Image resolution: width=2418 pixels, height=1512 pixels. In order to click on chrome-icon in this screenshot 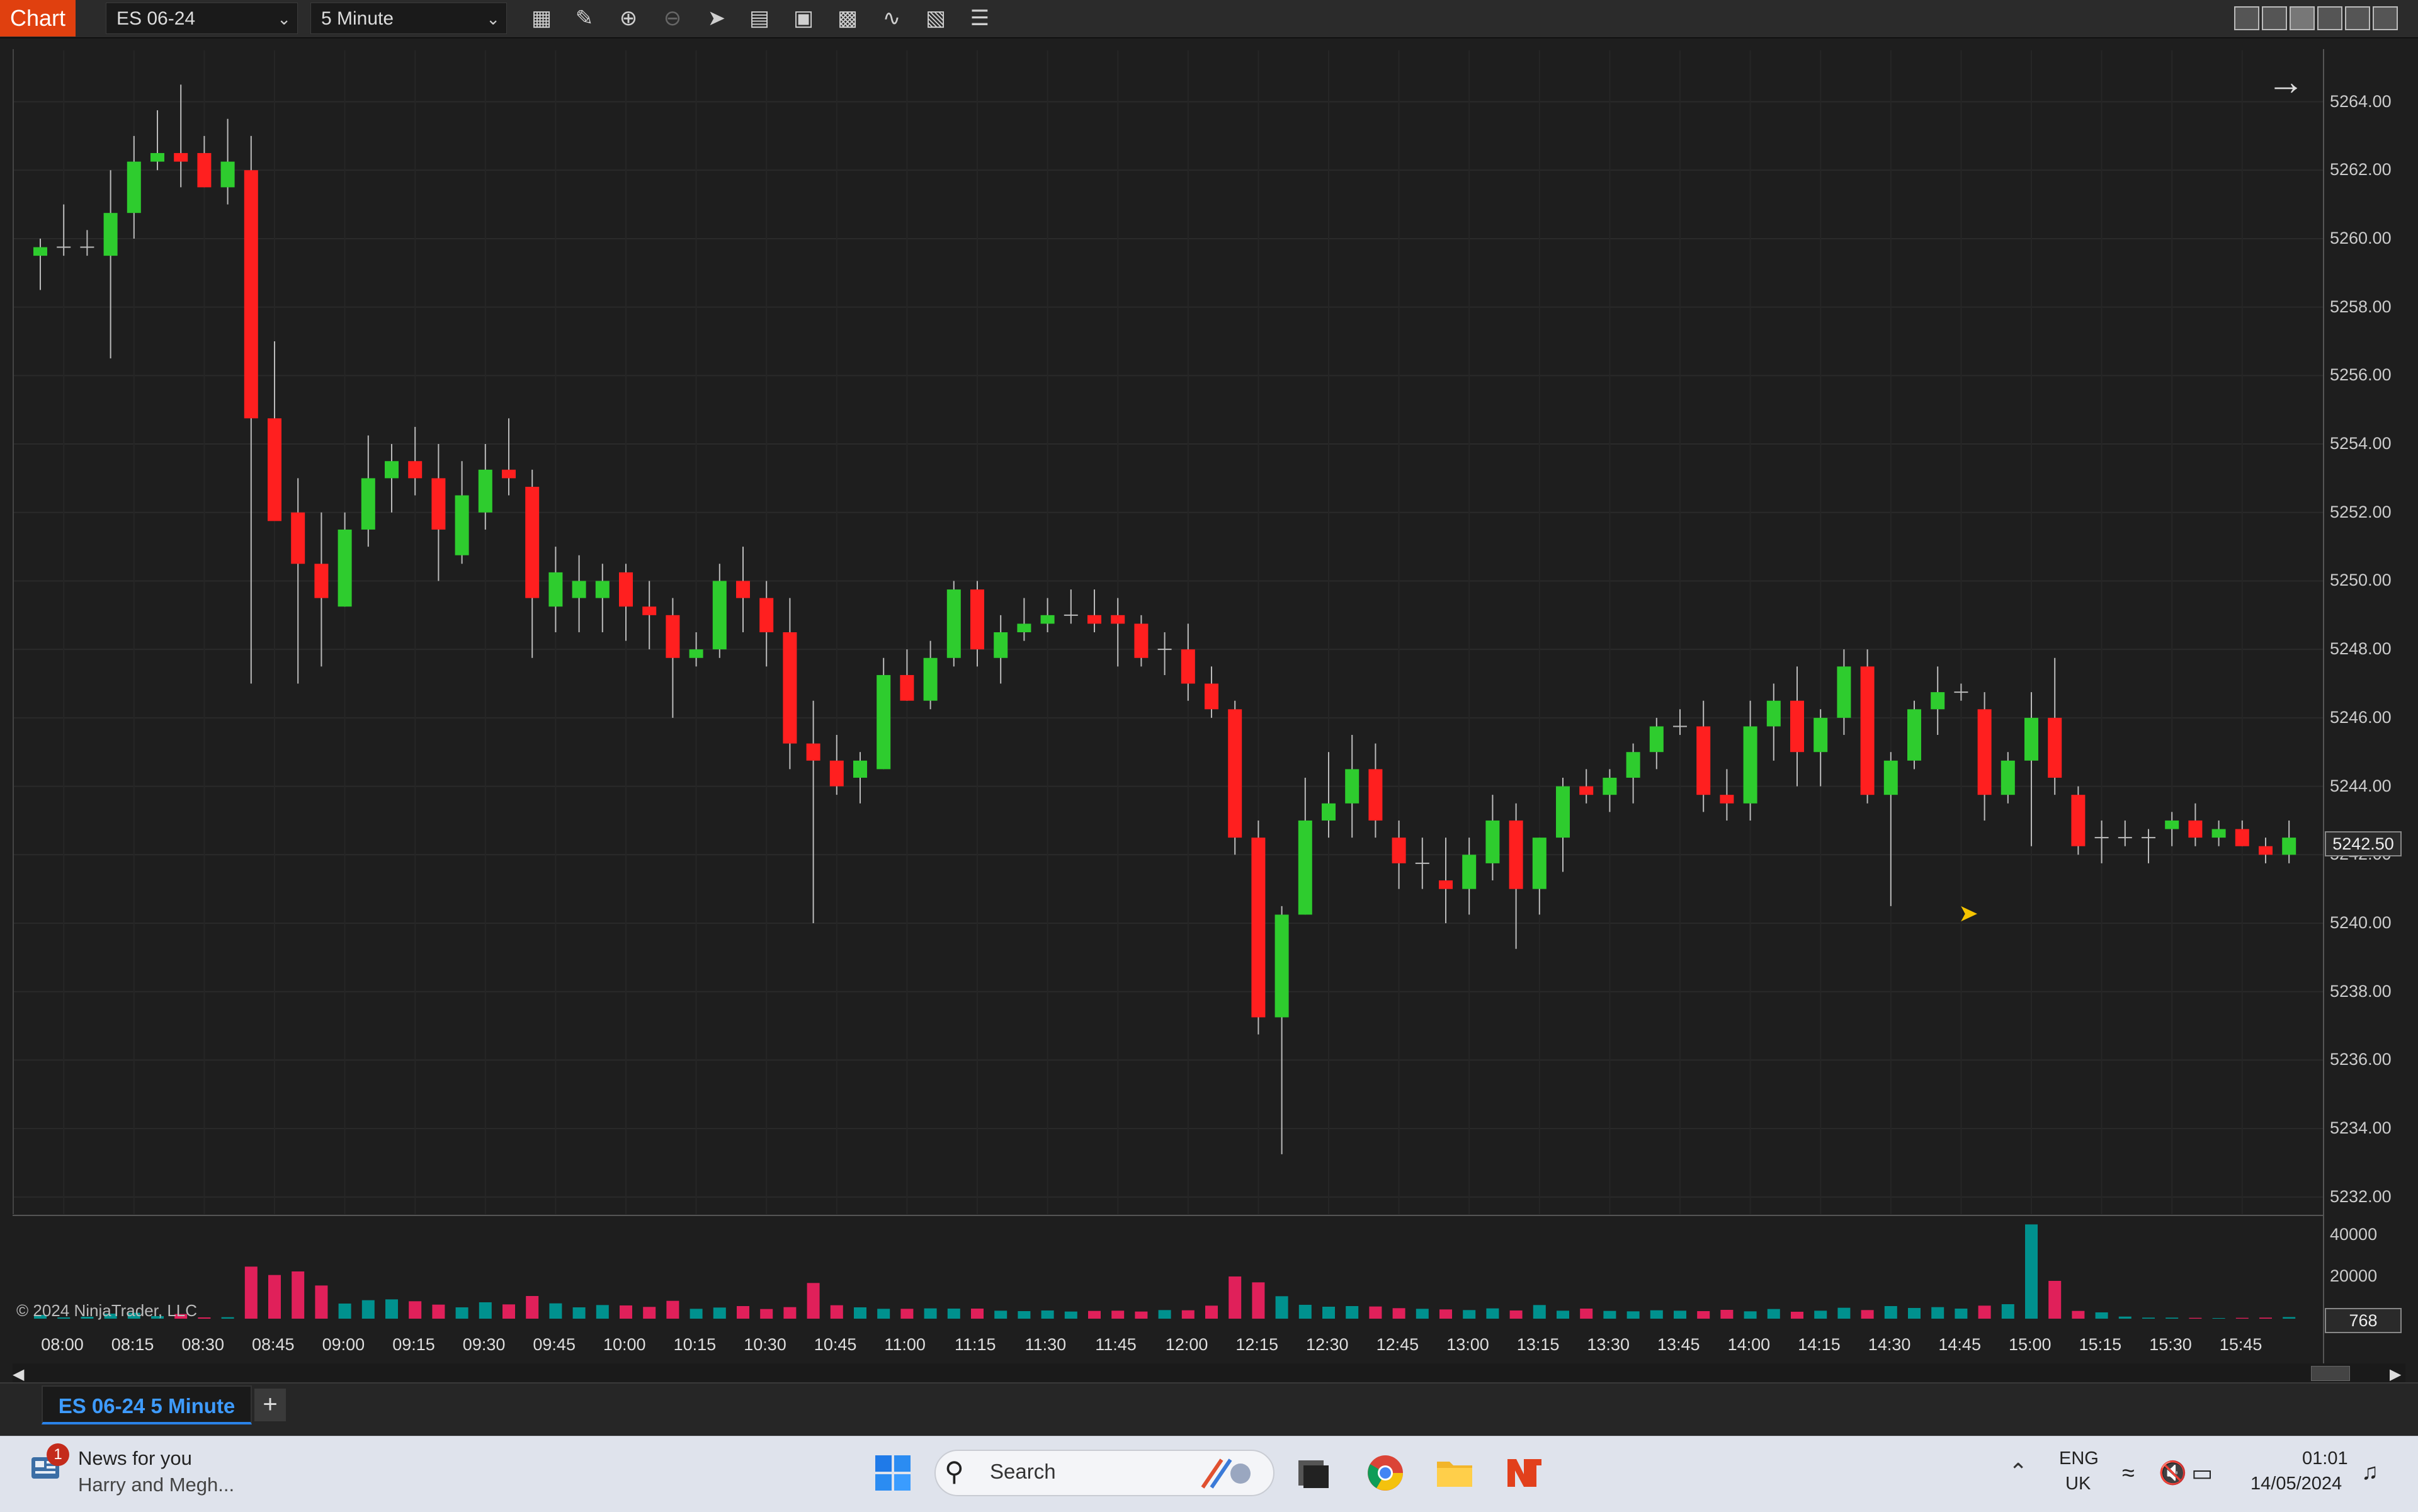, I will do `click(1385, 1473)`.